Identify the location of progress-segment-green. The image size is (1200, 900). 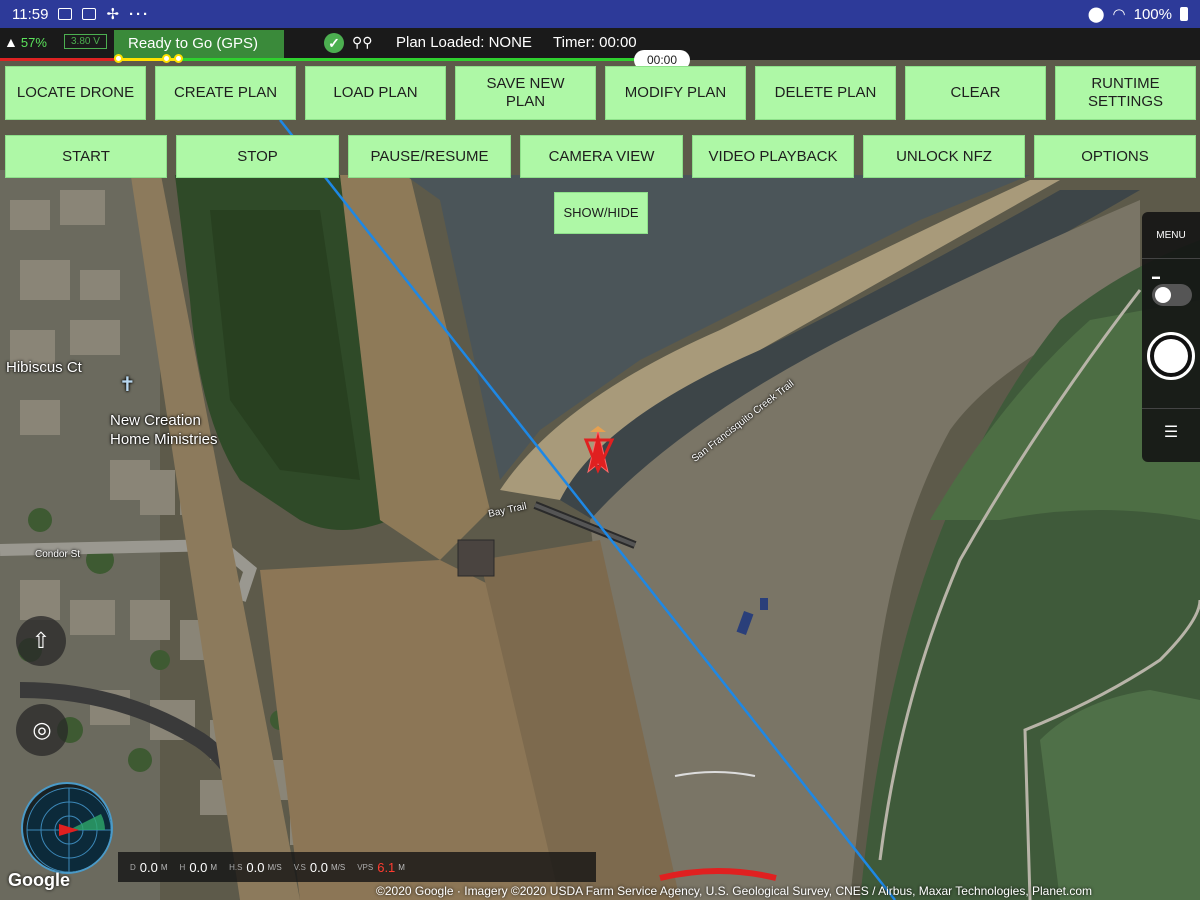
(378, 59).